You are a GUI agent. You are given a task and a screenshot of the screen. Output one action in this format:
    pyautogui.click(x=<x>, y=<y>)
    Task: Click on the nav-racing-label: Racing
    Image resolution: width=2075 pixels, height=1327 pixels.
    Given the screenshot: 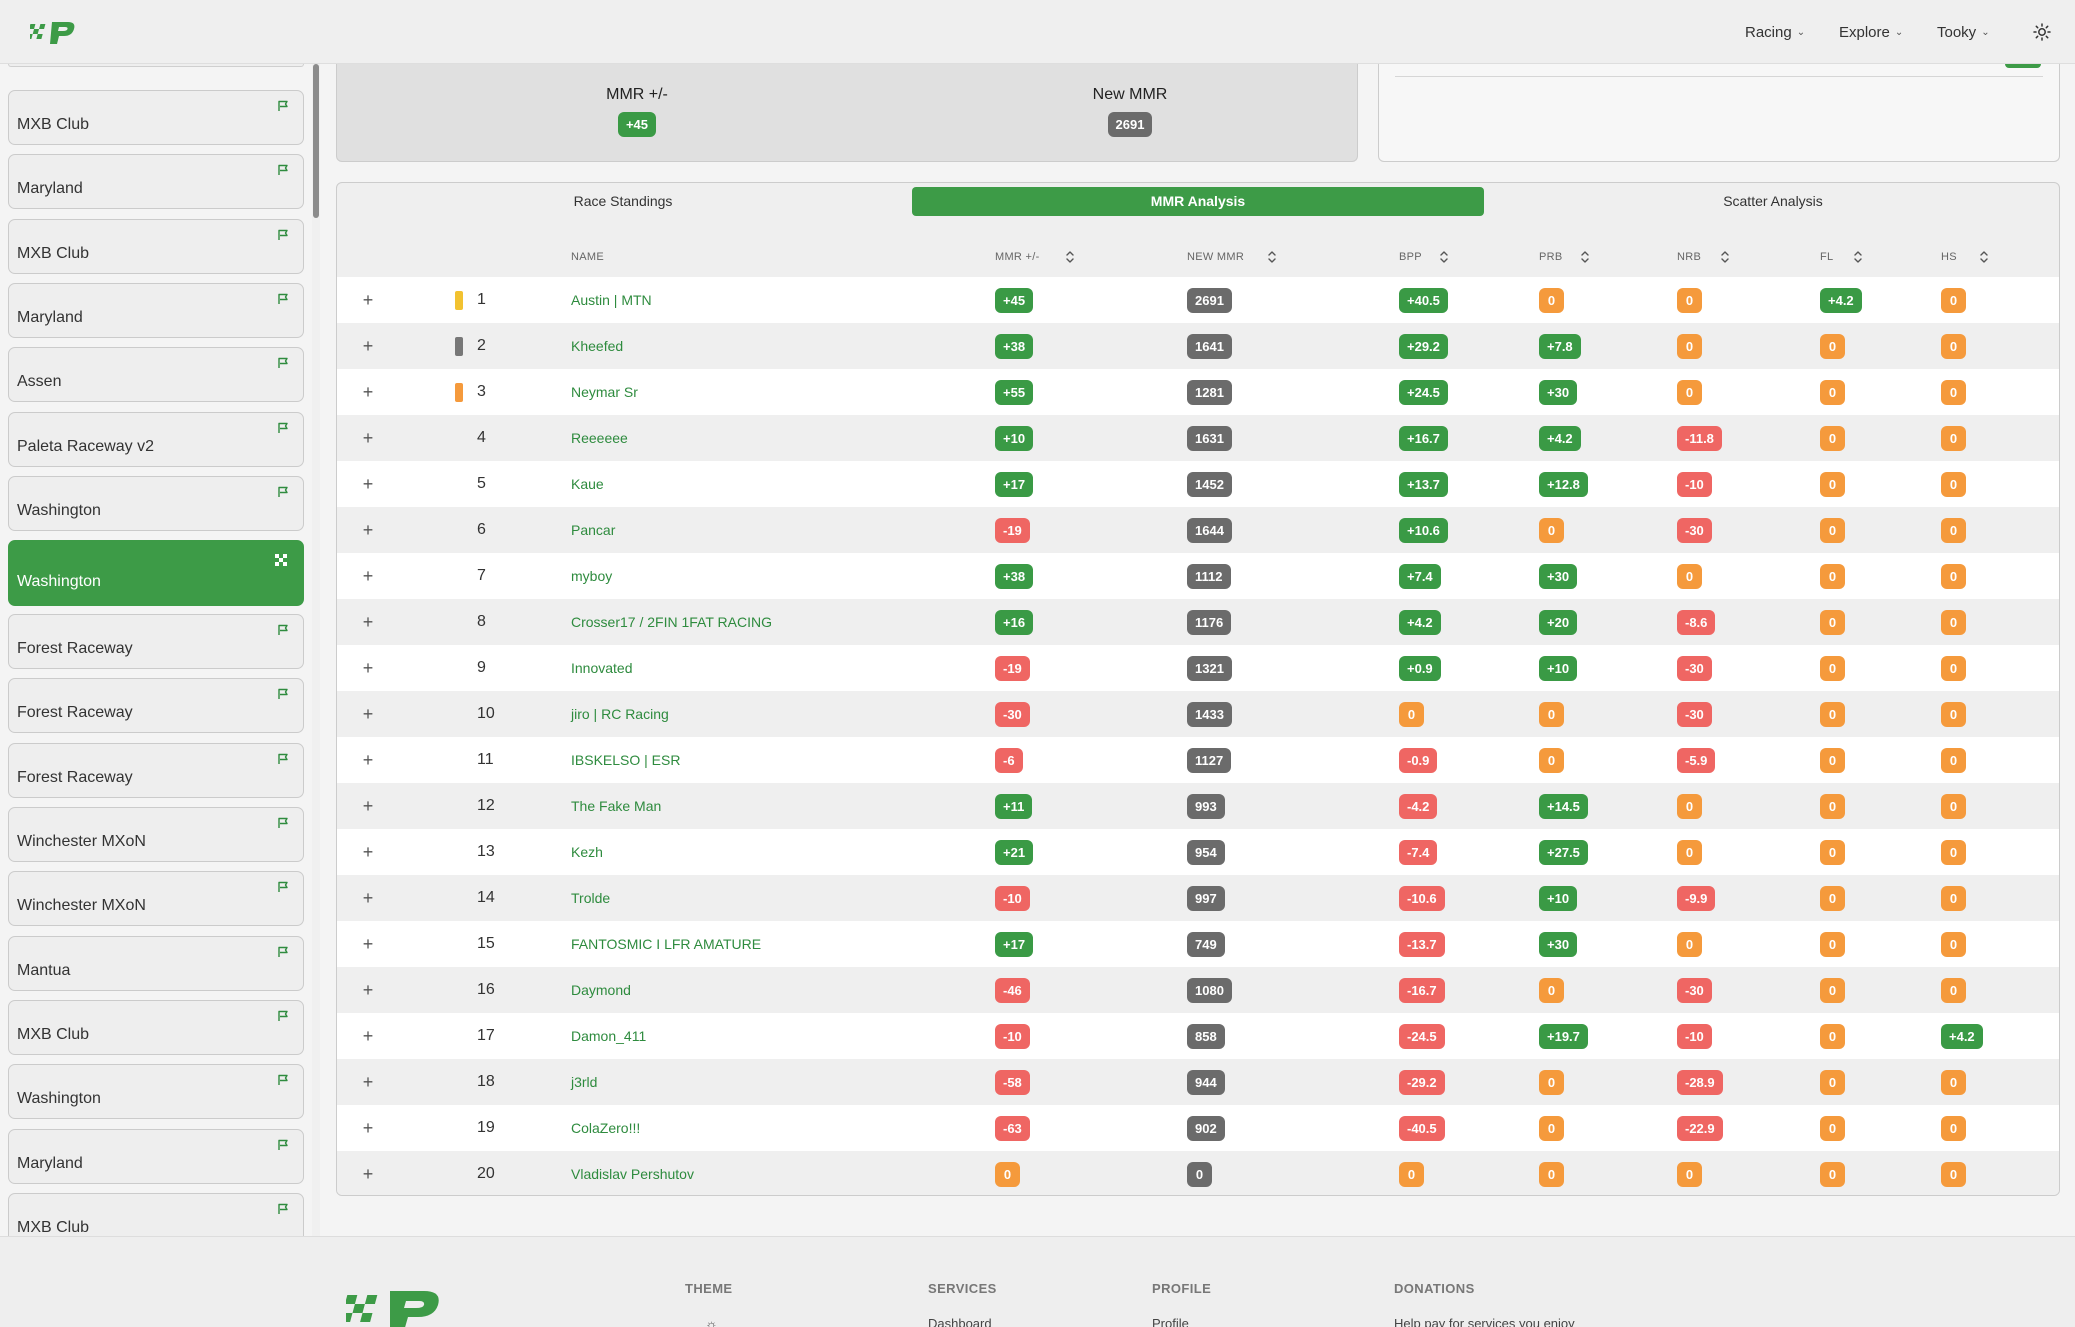 What is the action you would take?
    pyautogui.click(x=1768, y=32)
    